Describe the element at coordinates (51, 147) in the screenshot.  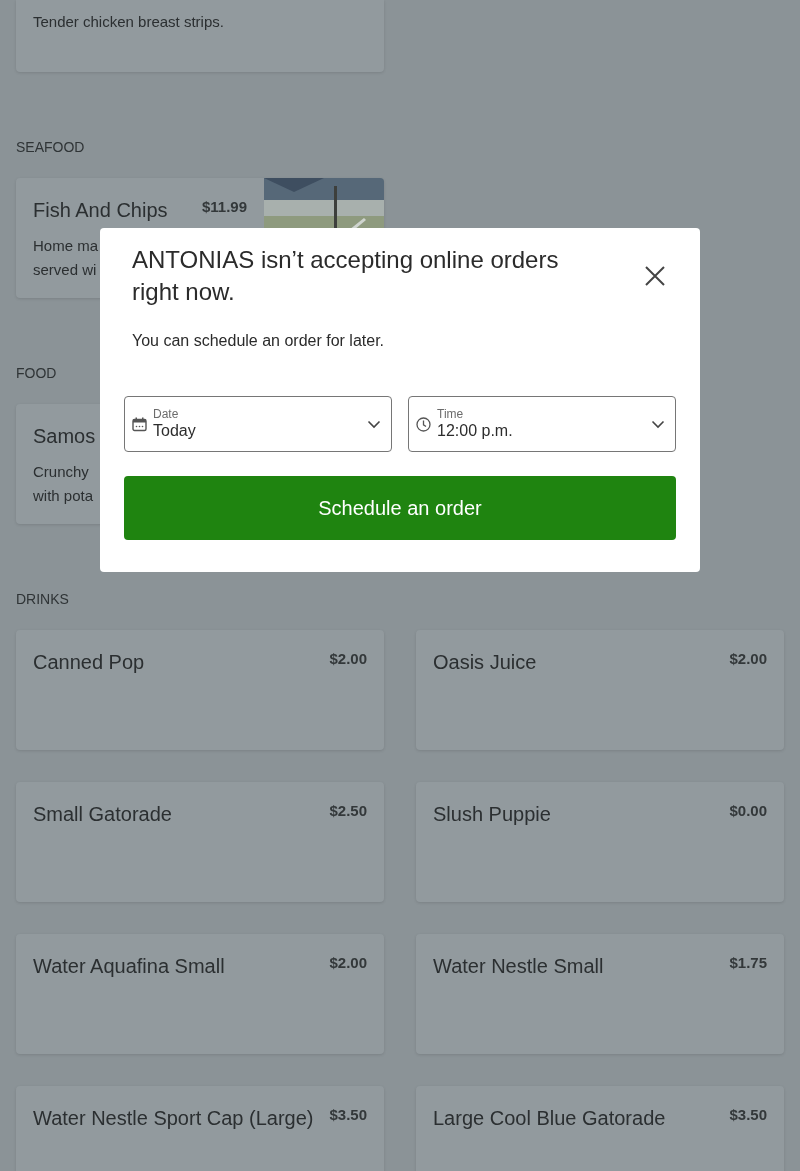
I see `section-heading: SEAFOOD` at that location.